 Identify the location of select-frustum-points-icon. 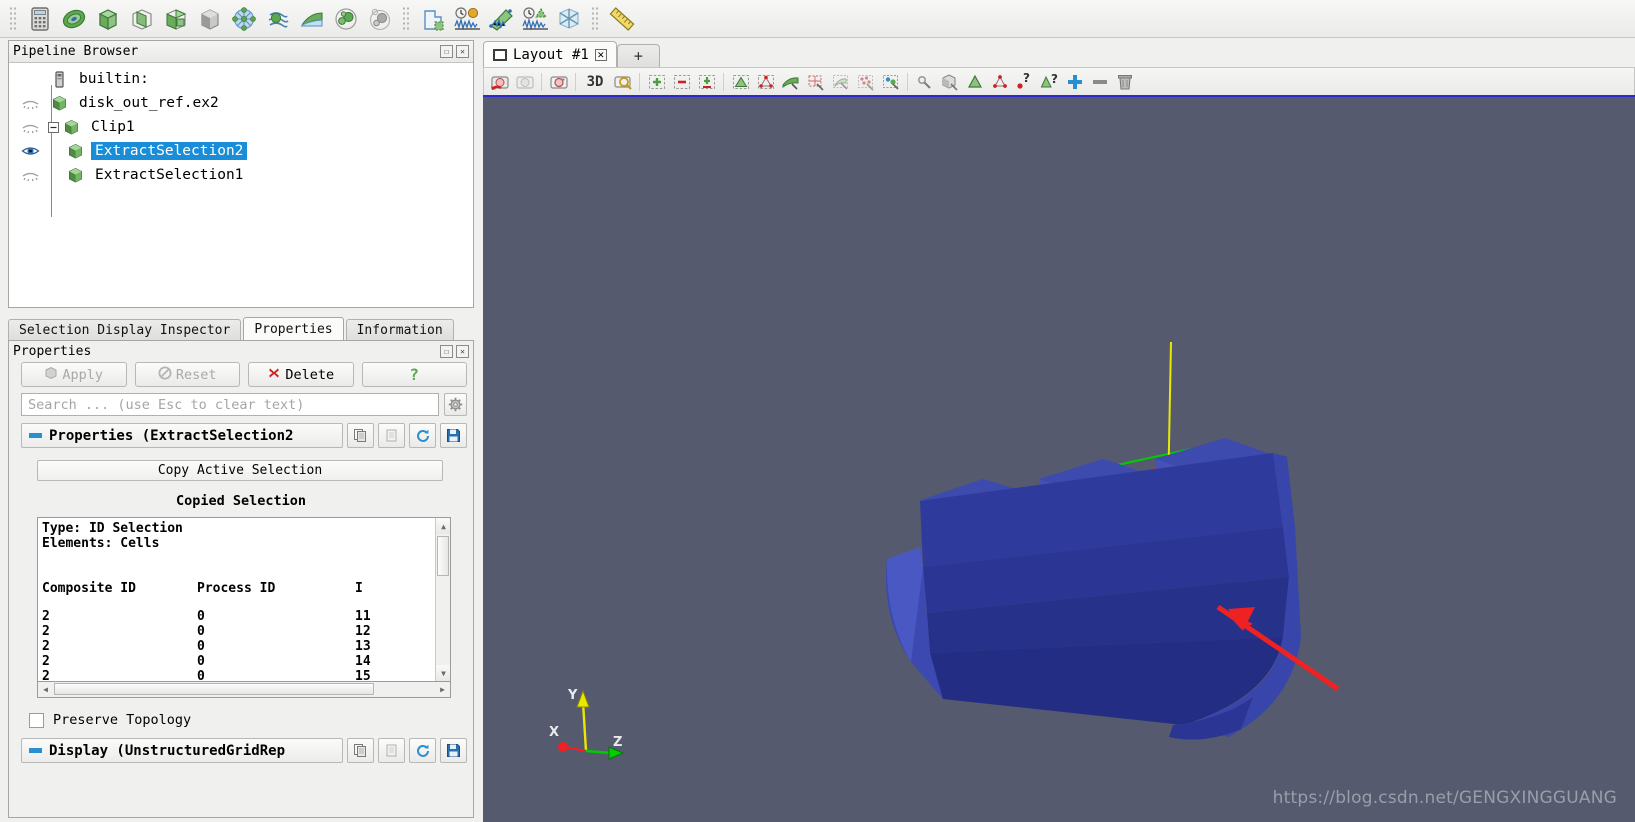
(840, 82).